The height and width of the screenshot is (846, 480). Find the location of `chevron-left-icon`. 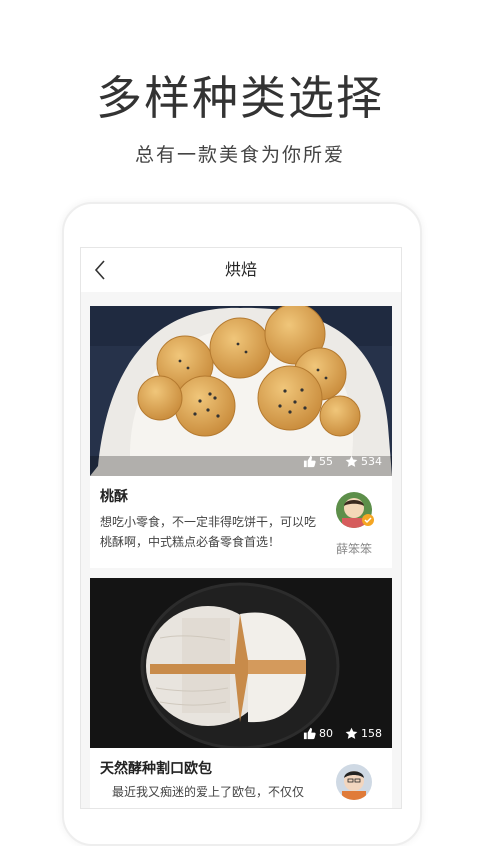

chevron-left-icon is located at coordinates (99, 270).